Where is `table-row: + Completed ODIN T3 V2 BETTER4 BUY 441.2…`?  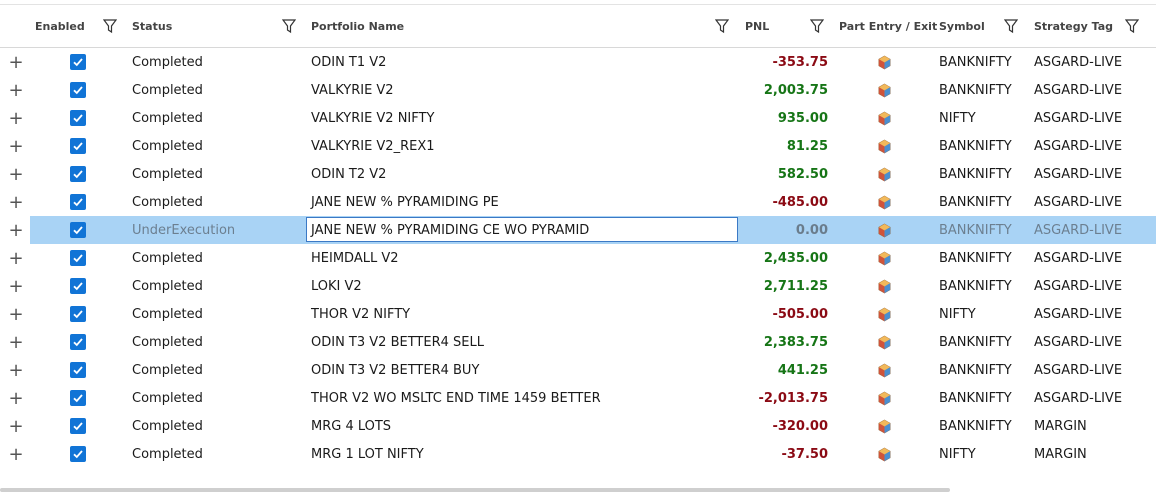
table-row: + Completed ODIN T3 V2 BETTER4 BUY 441.2… is located at coordinates (578, 370).